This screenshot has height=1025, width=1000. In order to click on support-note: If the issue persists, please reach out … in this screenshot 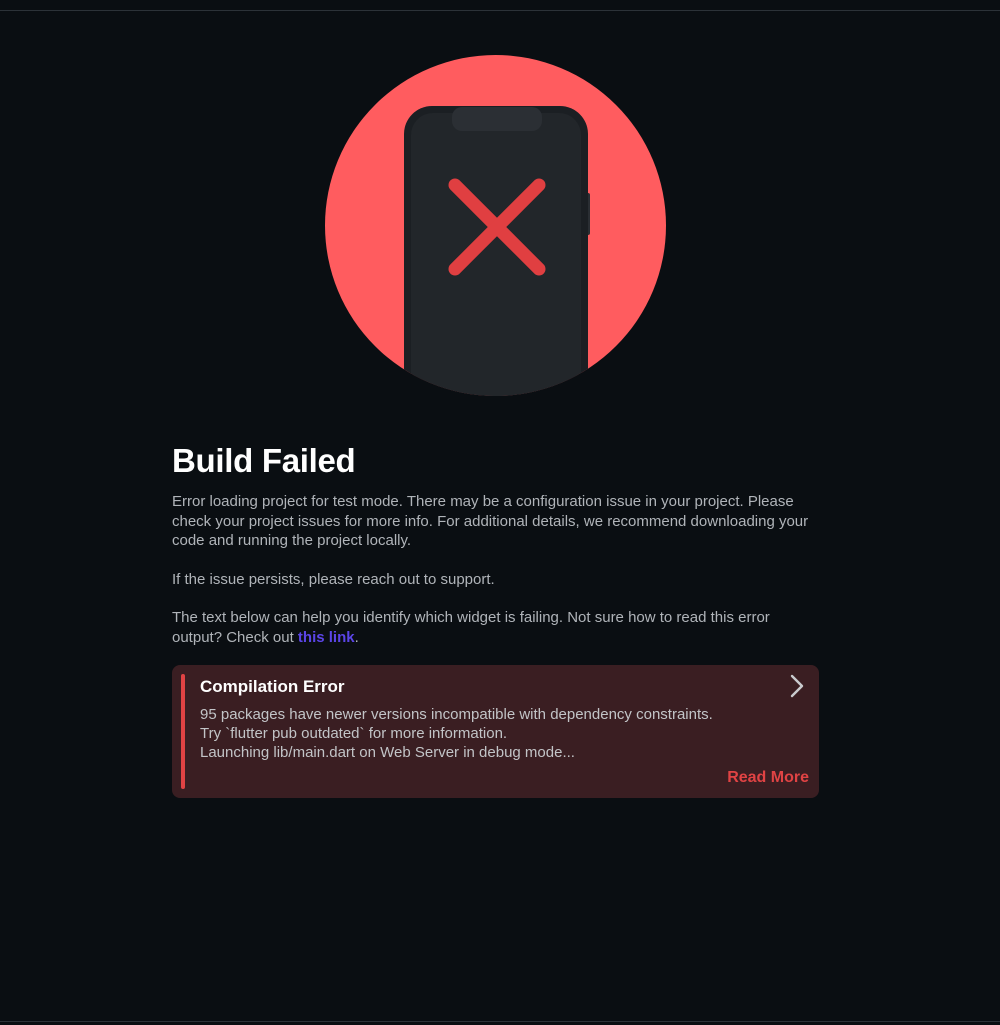, I will do `click(333, 579)`.